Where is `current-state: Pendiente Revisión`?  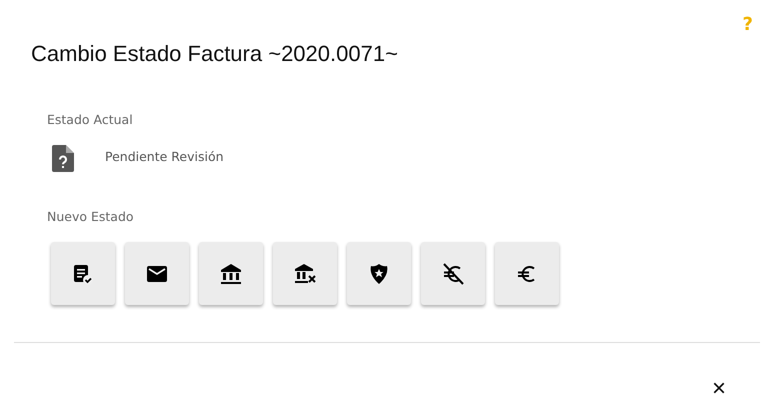
current-state: Pendiente Revisión is located at coordinates (164, 156).